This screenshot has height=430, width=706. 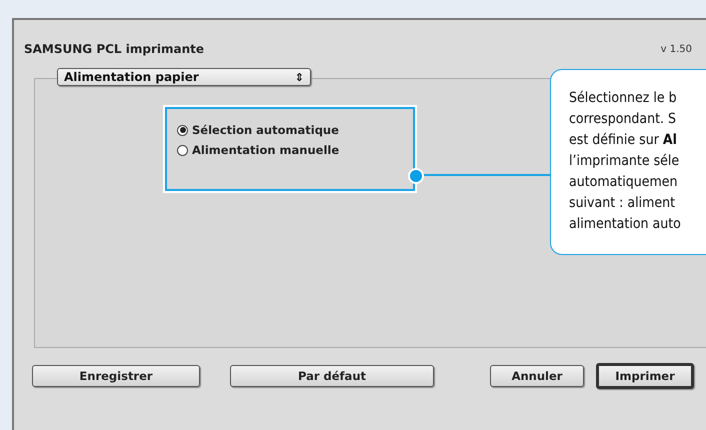 What do you see at coordinates (416, 176) in the screenshot?
I see `leader-dot` at bounding box center [416, 176].